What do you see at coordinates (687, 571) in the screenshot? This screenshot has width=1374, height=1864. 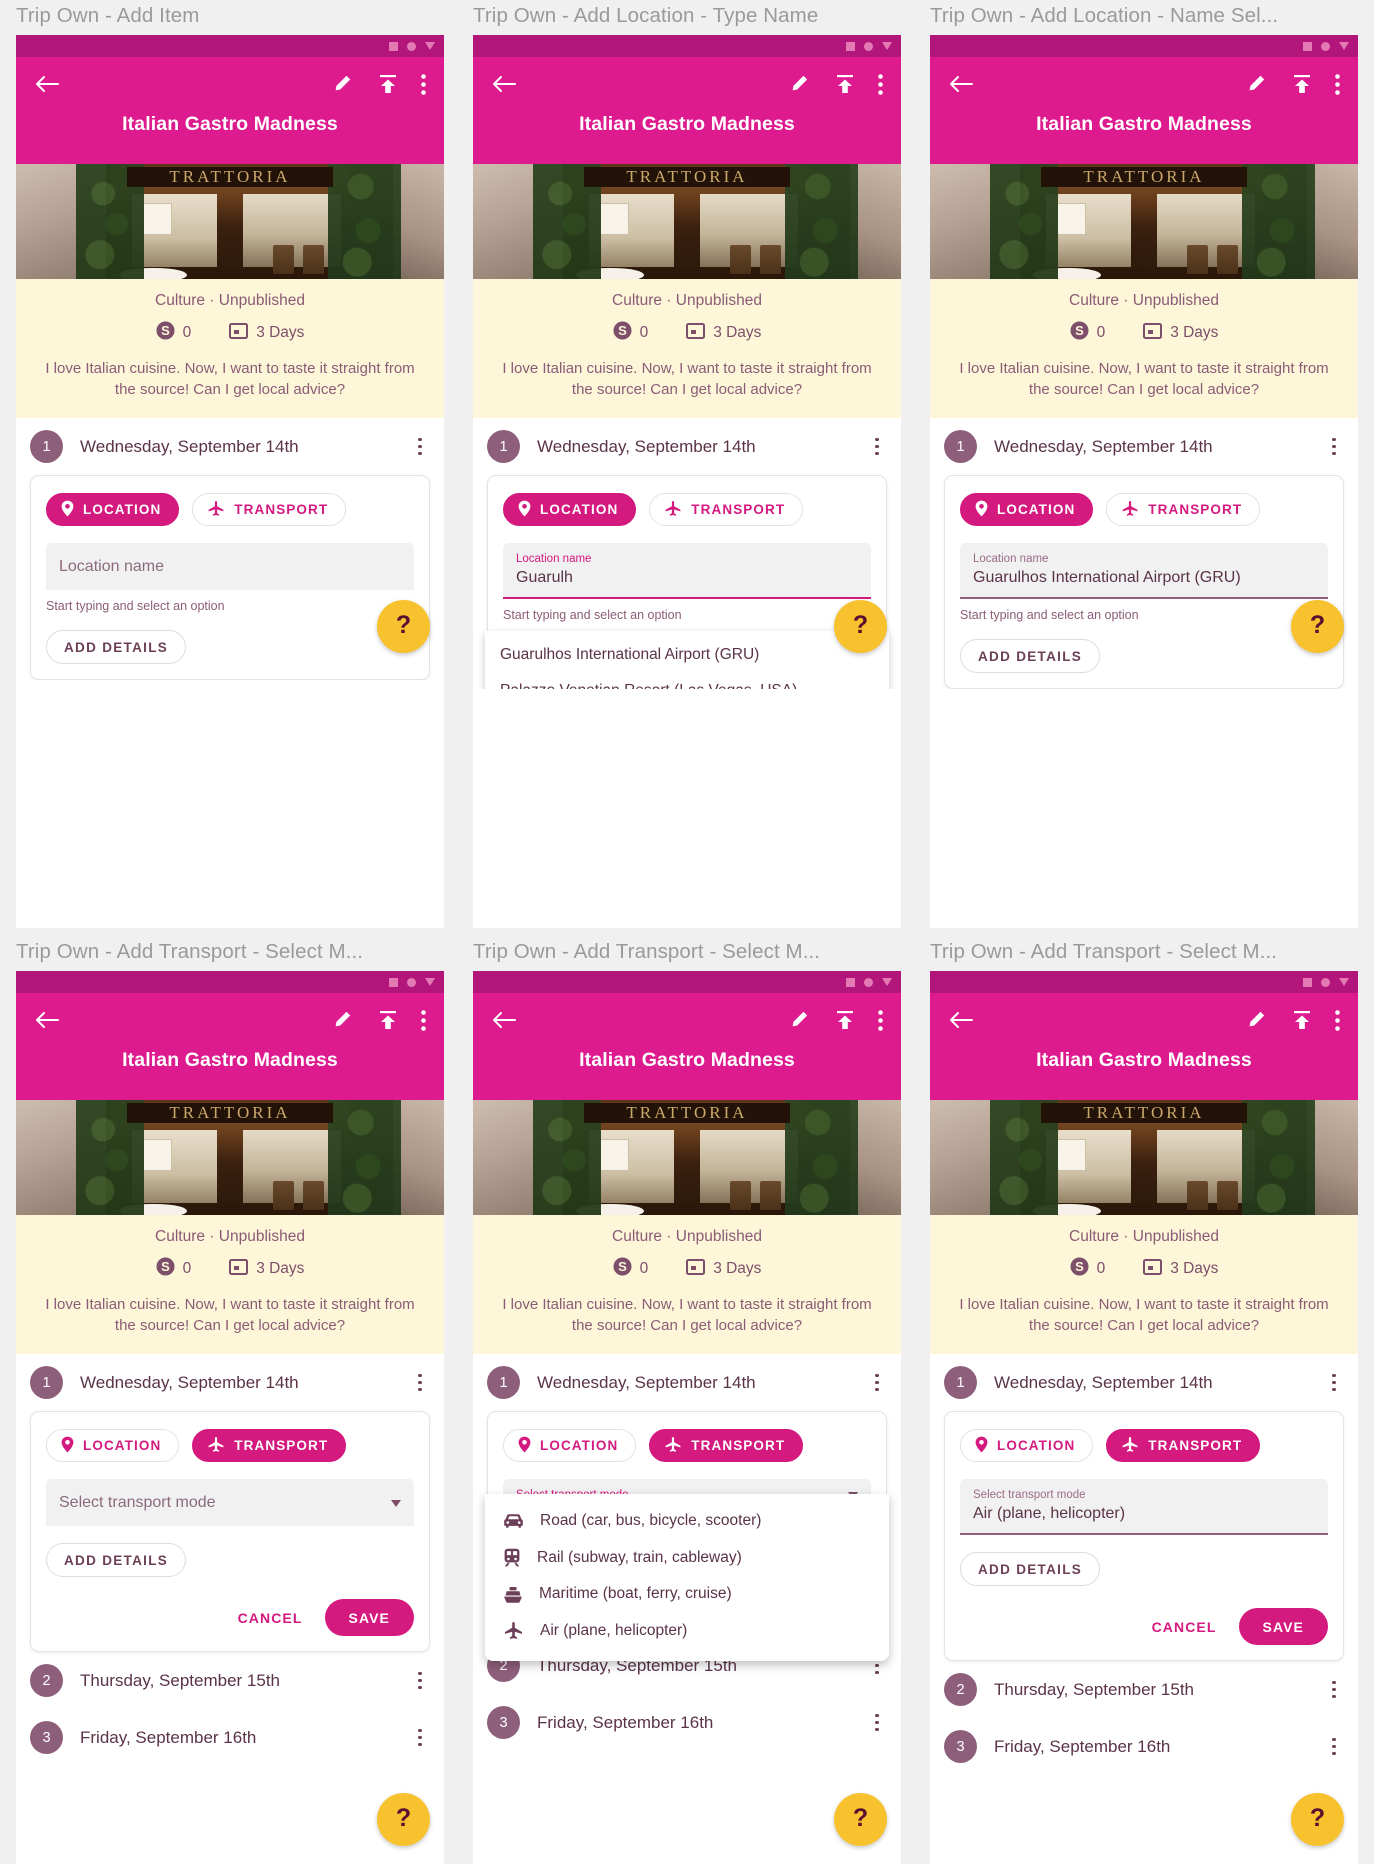 I see `location-name-input: Location name Guarulh` at bounding box center [687, 571].